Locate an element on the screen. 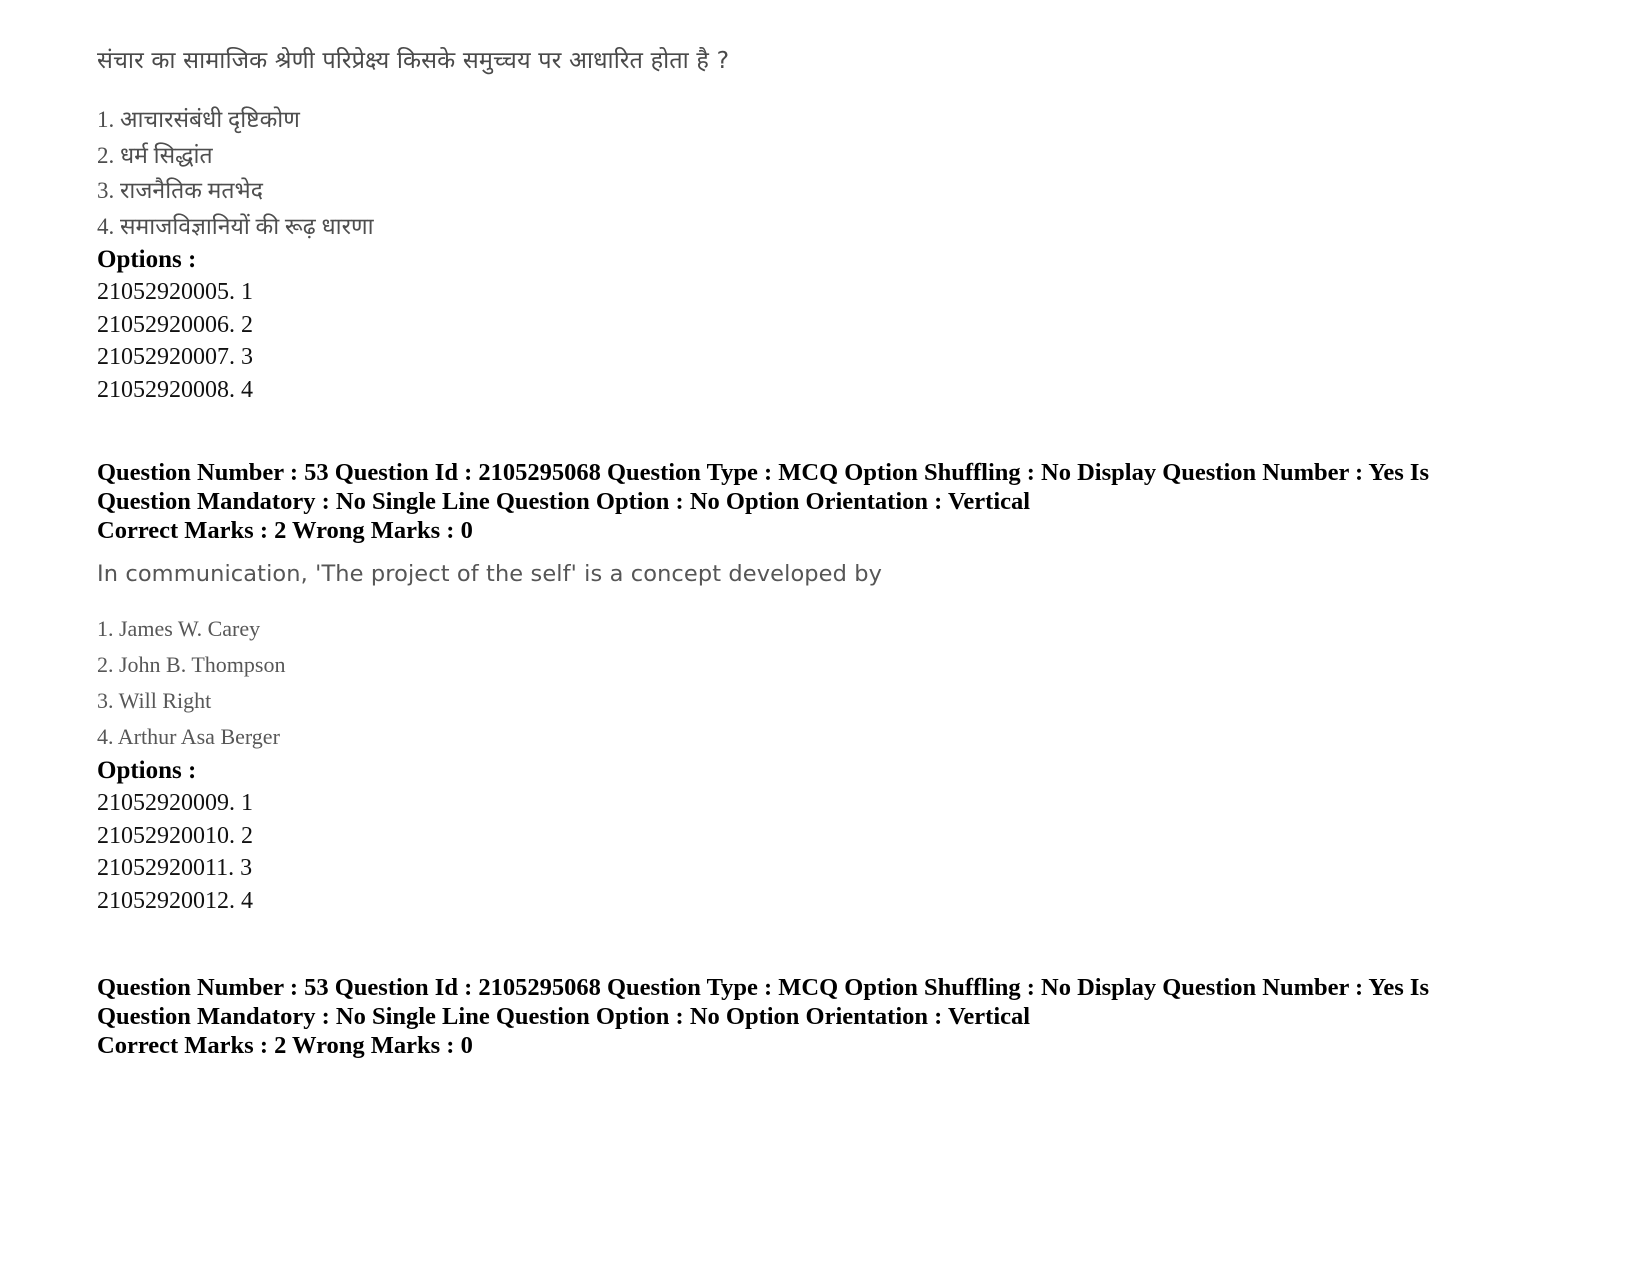  options-label-2: Options : is located at coordinates (147, 770).